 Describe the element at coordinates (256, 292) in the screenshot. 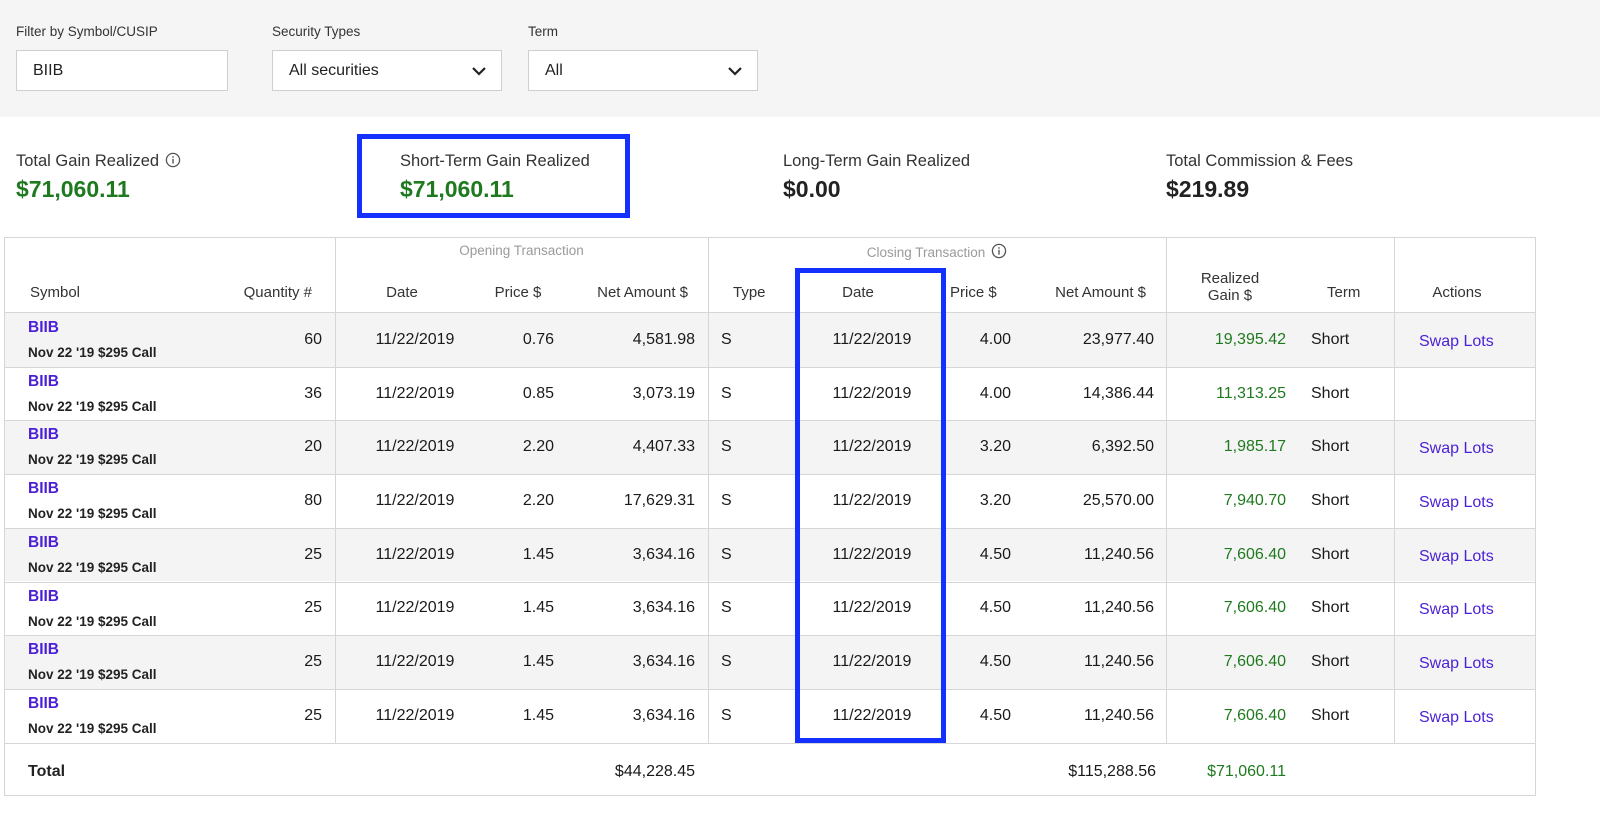

I see `col-header-quantity: Quantity #` at that location.